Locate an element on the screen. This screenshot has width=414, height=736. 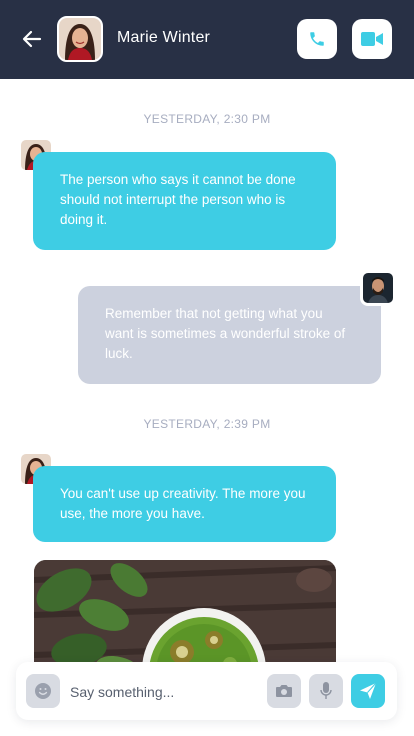
call-button is located at coordinates (317, 39).